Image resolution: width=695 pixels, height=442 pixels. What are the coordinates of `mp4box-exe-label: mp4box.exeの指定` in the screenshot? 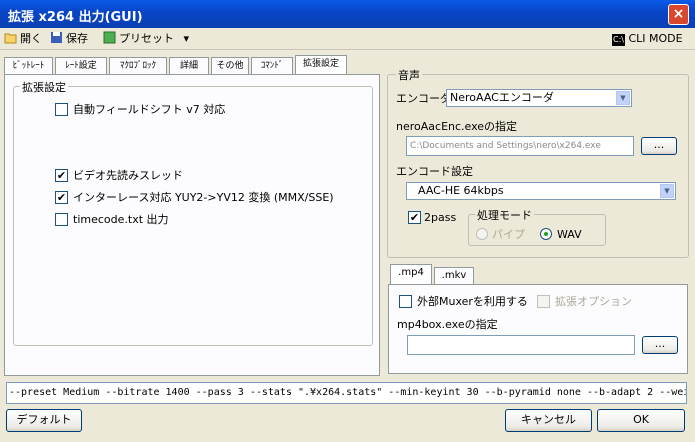 It's located at (447, 324).